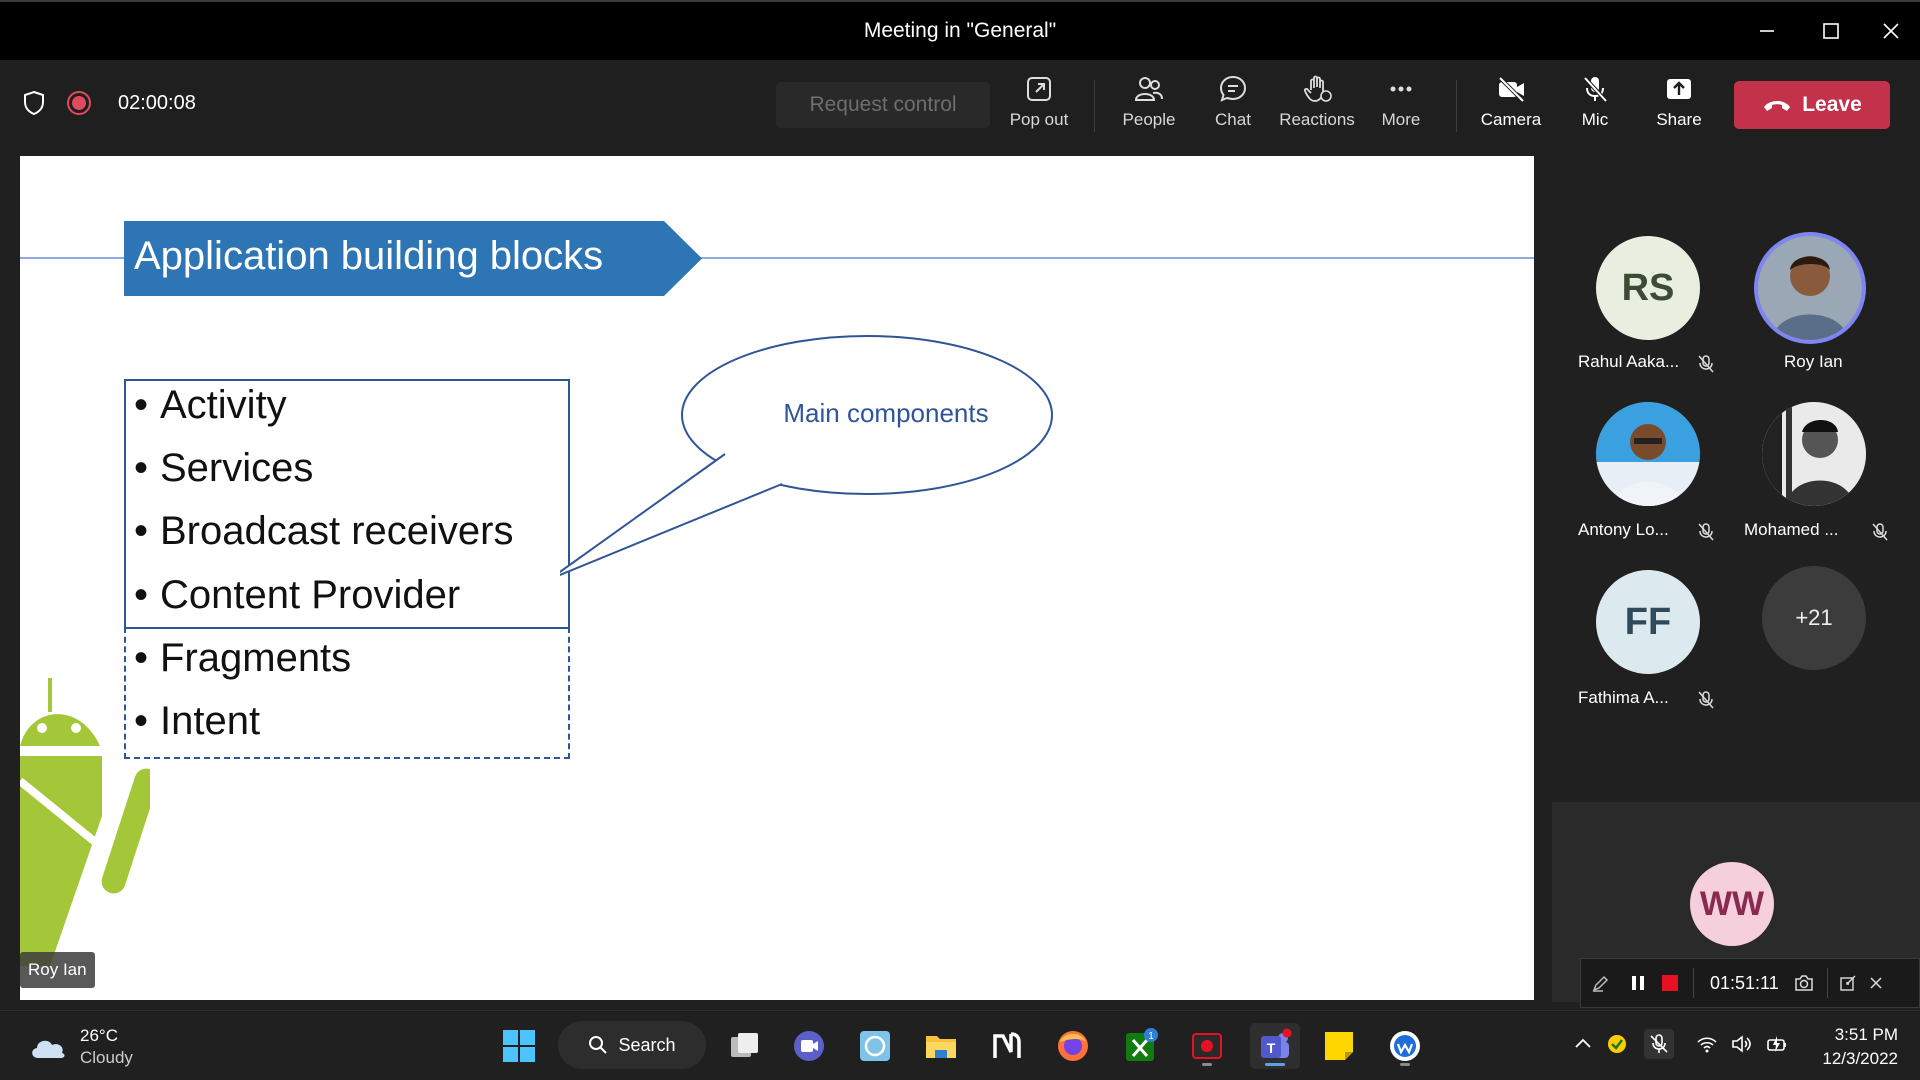  Describe the element at coordinates (875, 1046) in the screenshot. I see `snipping-app` at that location.